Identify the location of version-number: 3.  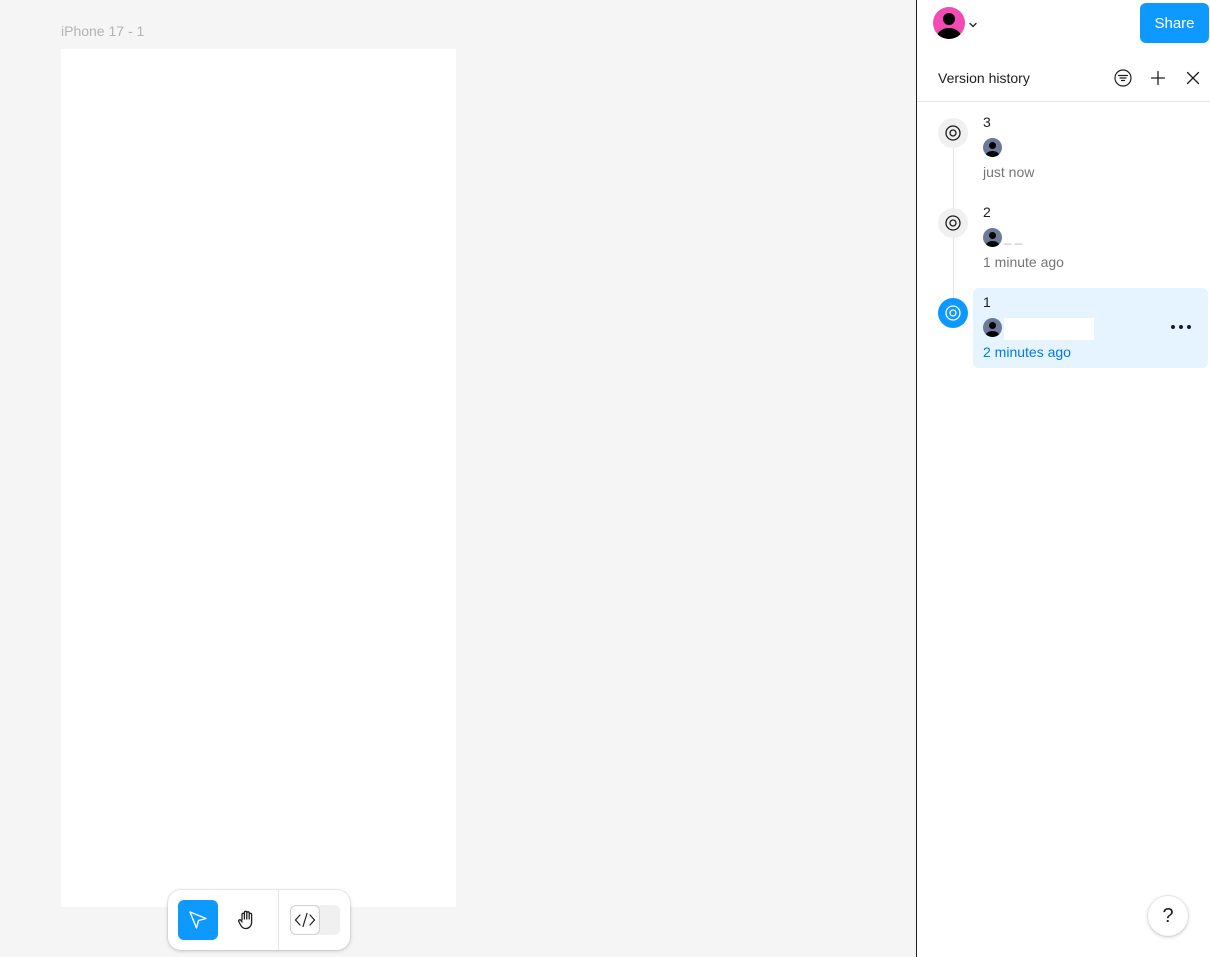
(987, 122).